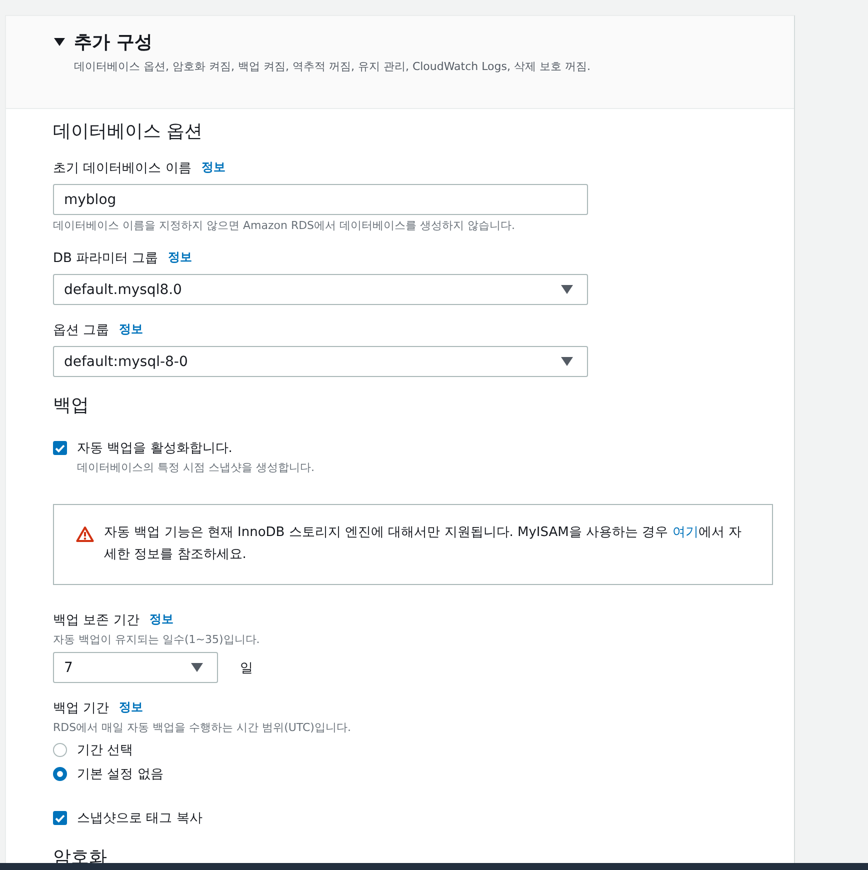 This screenshot has height=870, width=868. I want to click on checkbox-label: 스냅샷으로 태그 복사, so click(139, 818).